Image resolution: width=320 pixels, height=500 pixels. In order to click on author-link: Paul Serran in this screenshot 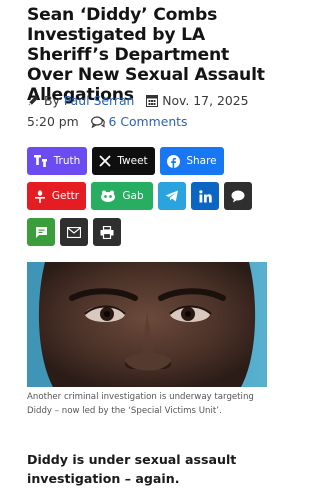, I will do `click(99, 100)`.